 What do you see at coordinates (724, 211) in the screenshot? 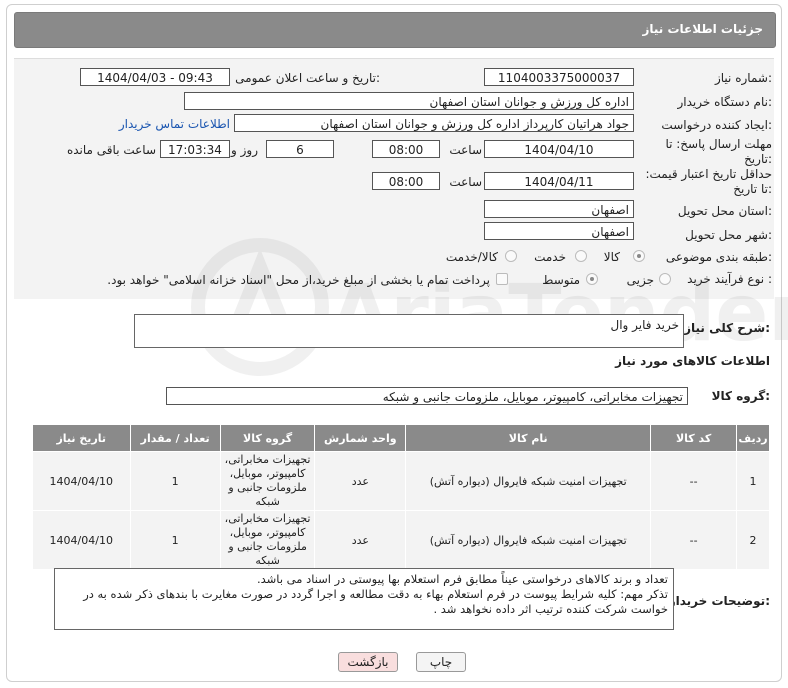
I see `province-label: استان محل تحویل:` at bounding box center [724, 211].